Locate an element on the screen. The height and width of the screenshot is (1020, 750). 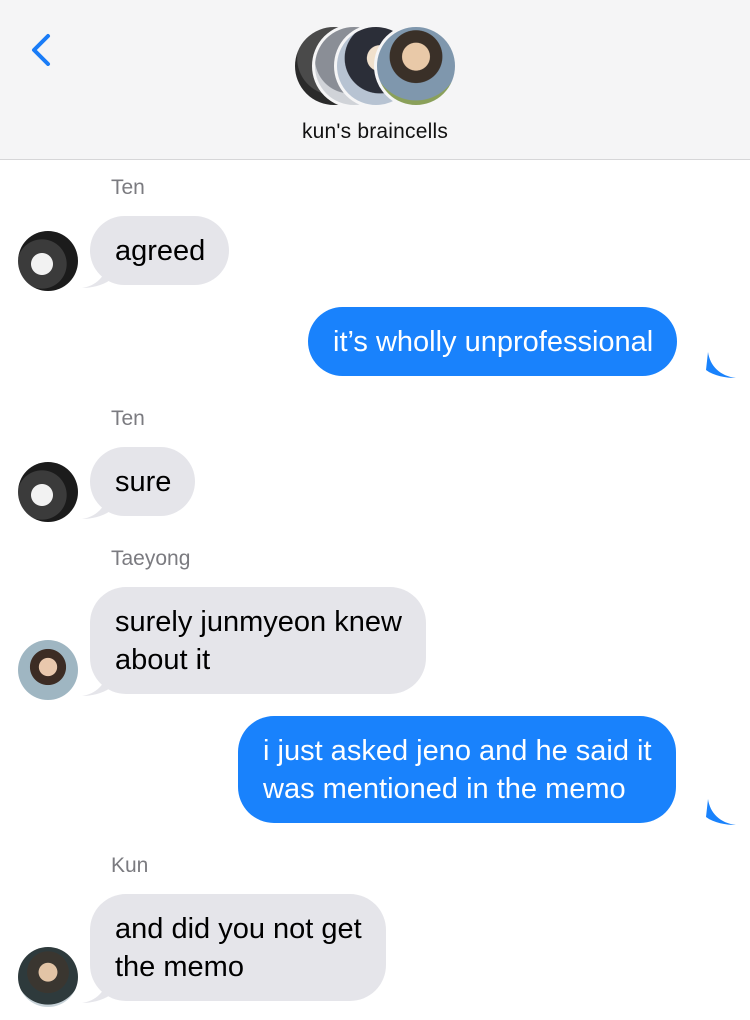
sender-name: Kun is located at coordinates (130, 865).